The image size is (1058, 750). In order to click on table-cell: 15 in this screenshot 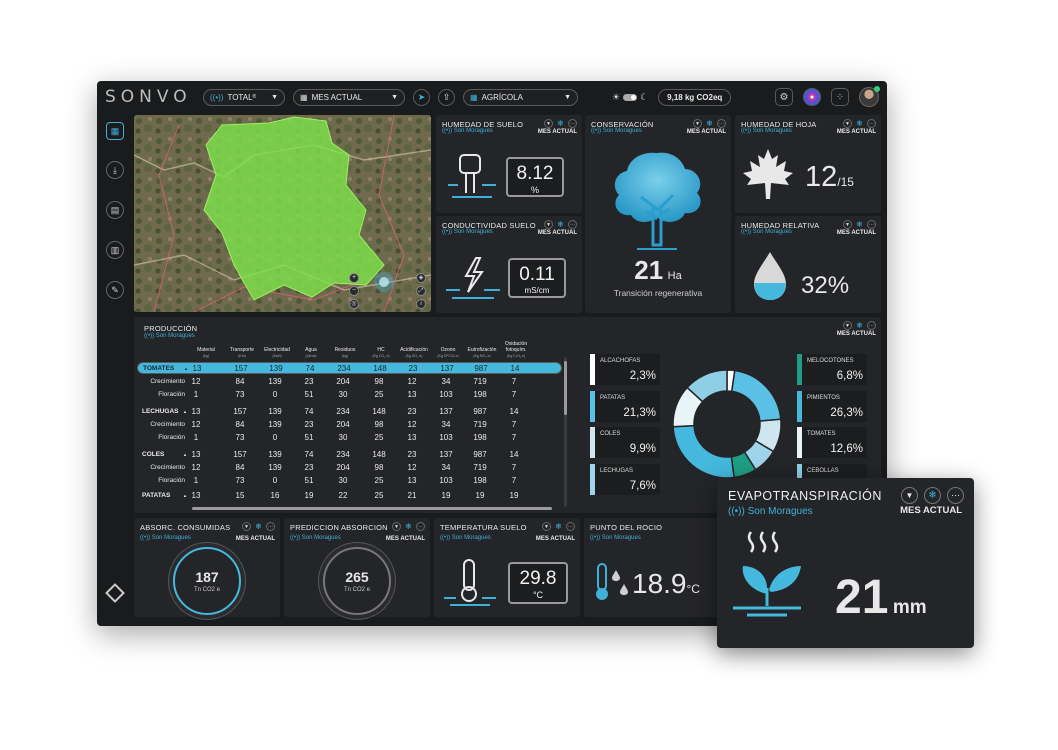, I will do `click(240, 495)`.